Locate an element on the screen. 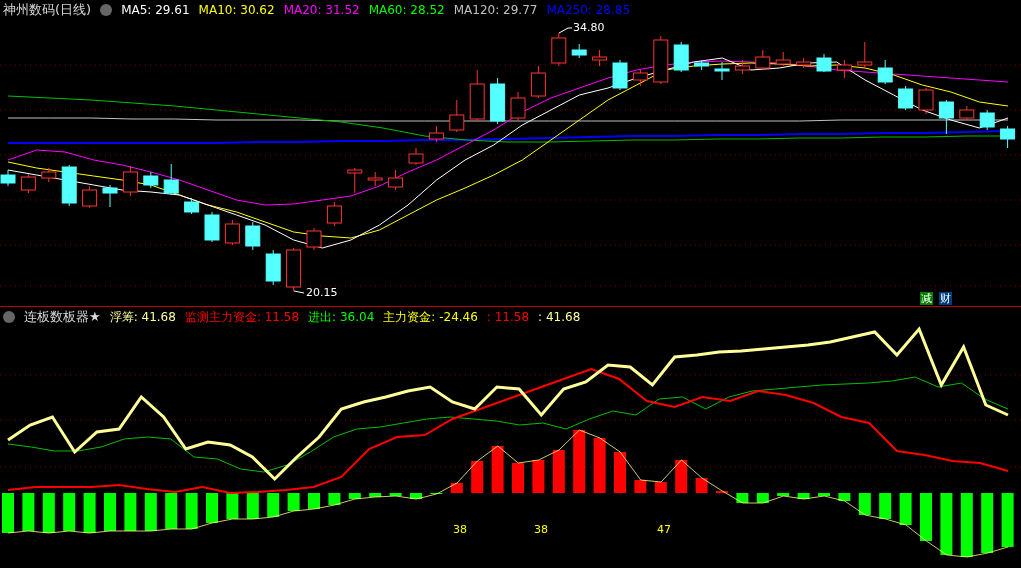  ma-value: MA10: 30.62 is located at coordinates (236, 10).